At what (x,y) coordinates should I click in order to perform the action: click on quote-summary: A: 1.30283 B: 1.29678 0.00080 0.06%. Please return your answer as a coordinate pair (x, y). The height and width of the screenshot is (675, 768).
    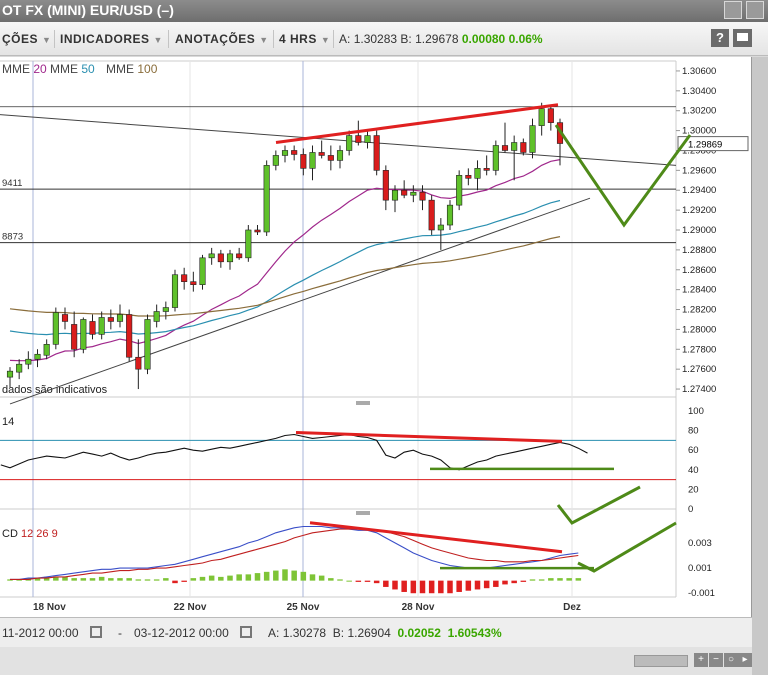
    Looking at the image, I should click on (441, 39).